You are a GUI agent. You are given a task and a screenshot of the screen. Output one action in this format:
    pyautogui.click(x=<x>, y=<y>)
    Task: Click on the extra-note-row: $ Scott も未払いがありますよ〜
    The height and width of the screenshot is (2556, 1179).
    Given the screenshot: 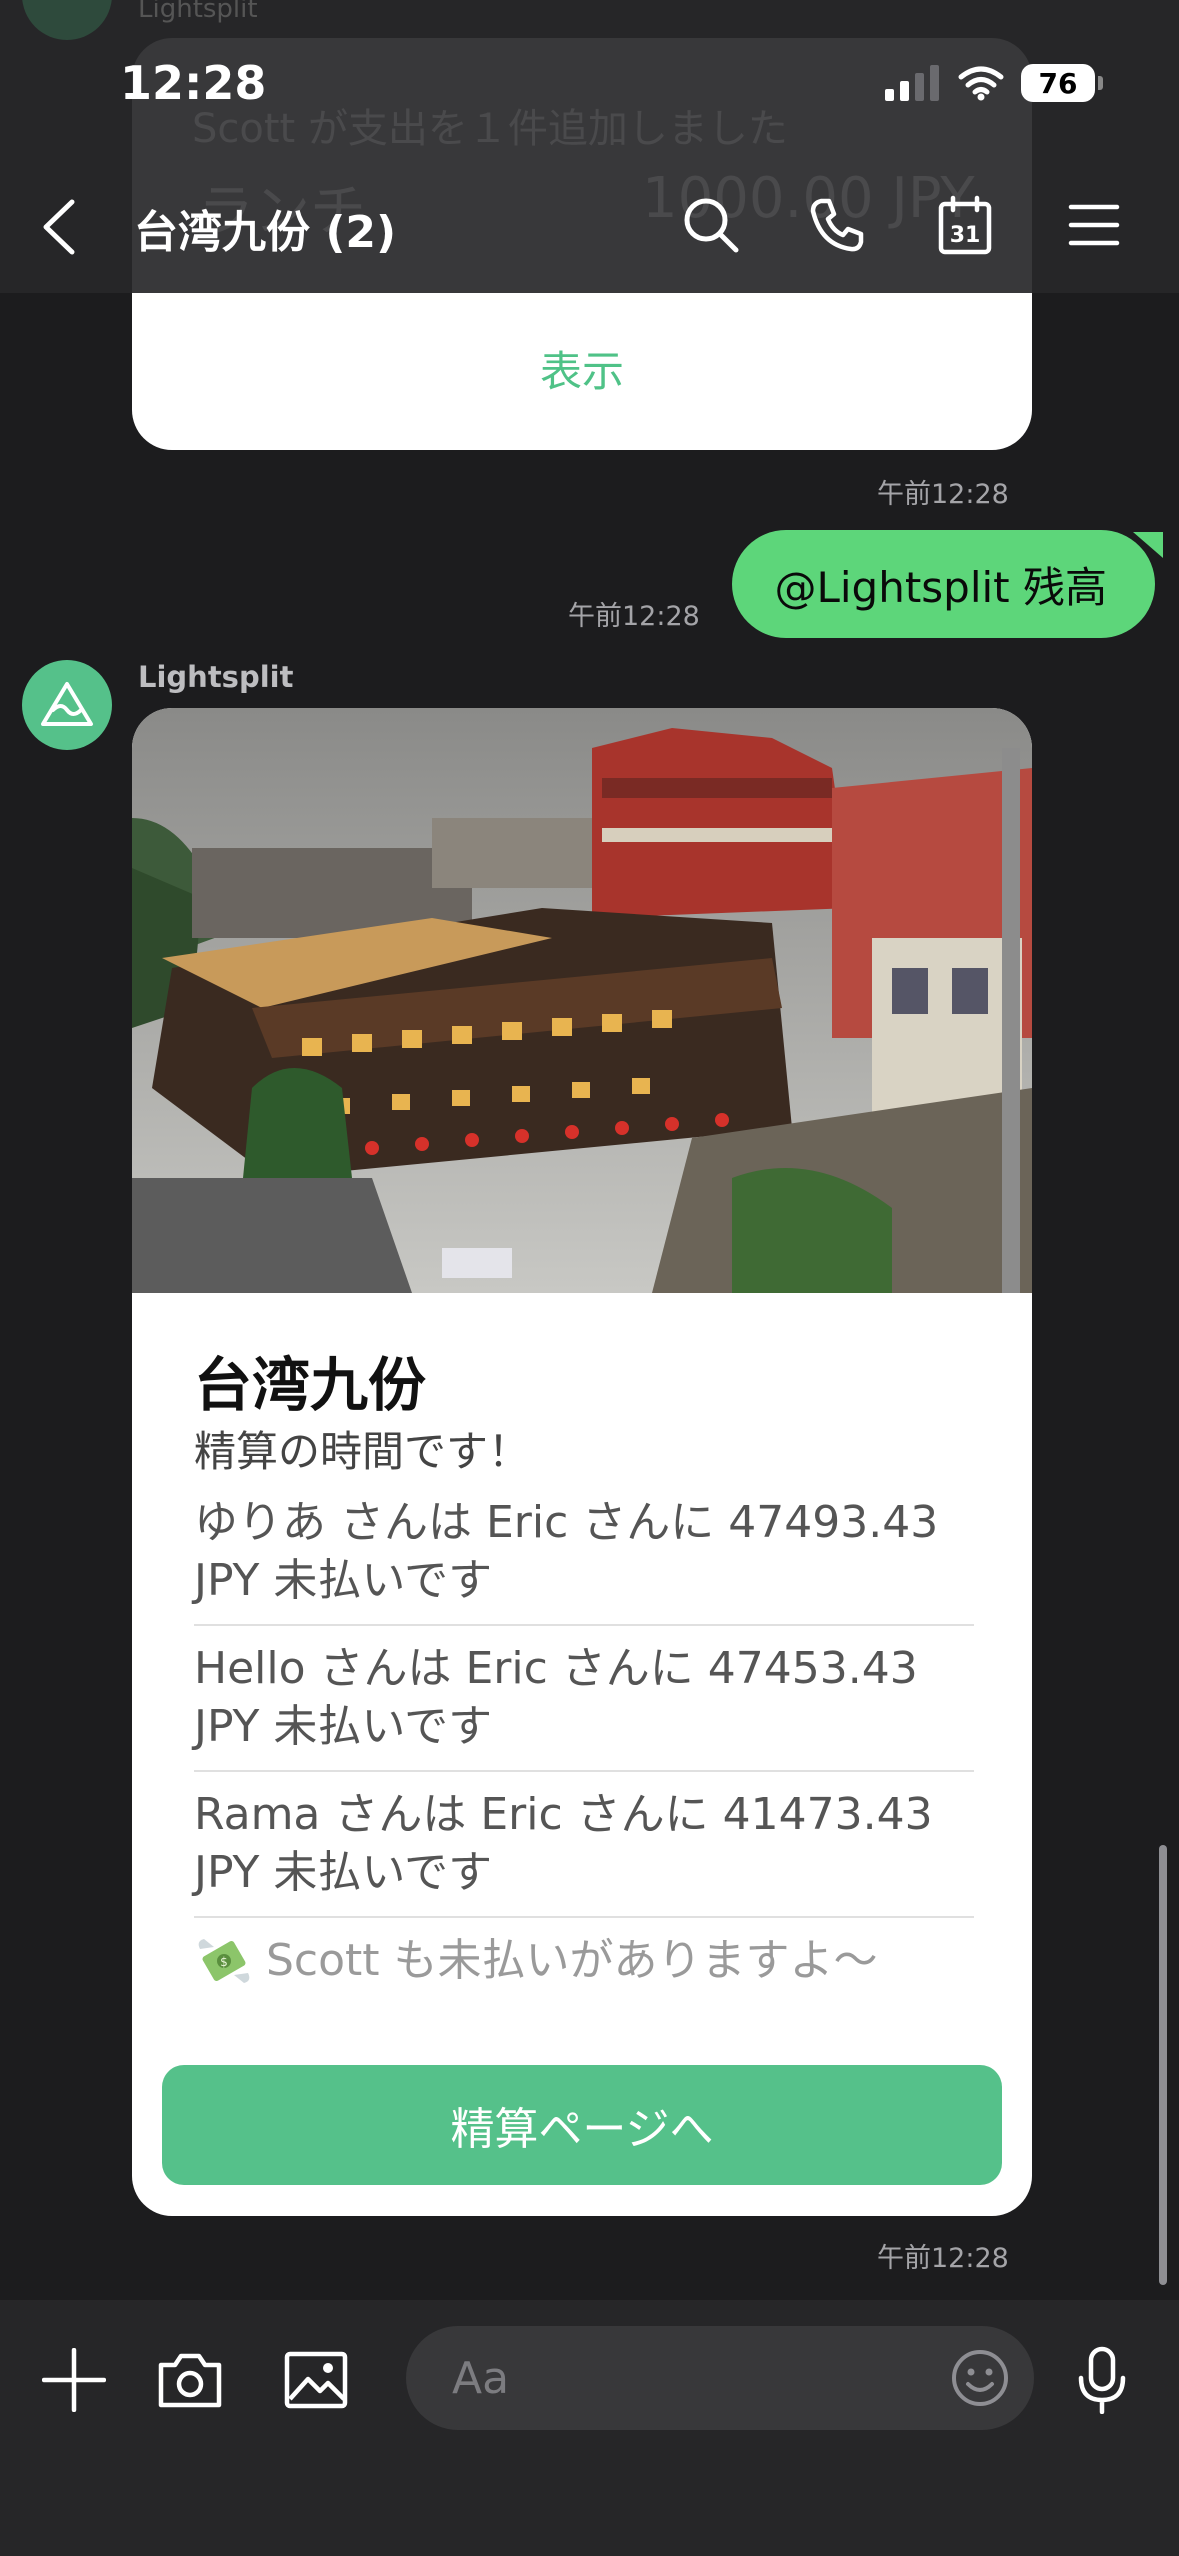 What is the action you would take?
    pyautogui.click(x=584, y=1954)
    